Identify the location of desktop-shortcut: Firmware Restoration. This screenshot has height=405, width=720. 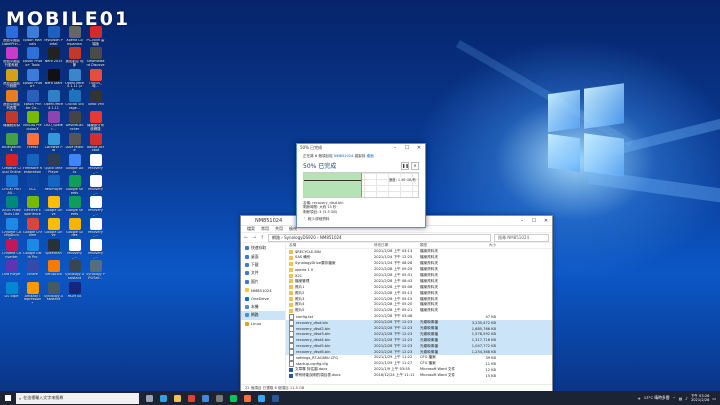
(32, 164).